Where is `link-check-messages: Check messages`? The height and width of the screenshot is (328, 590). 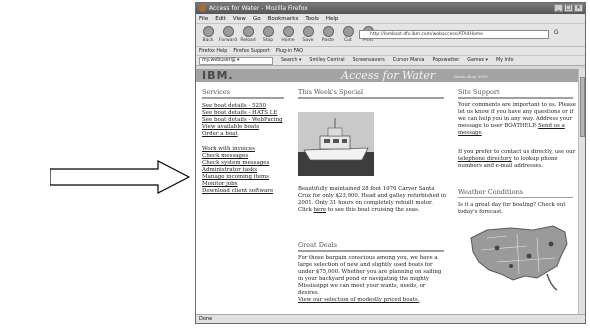
link-check-messages: Check messages is located at coordinates (225, 156).